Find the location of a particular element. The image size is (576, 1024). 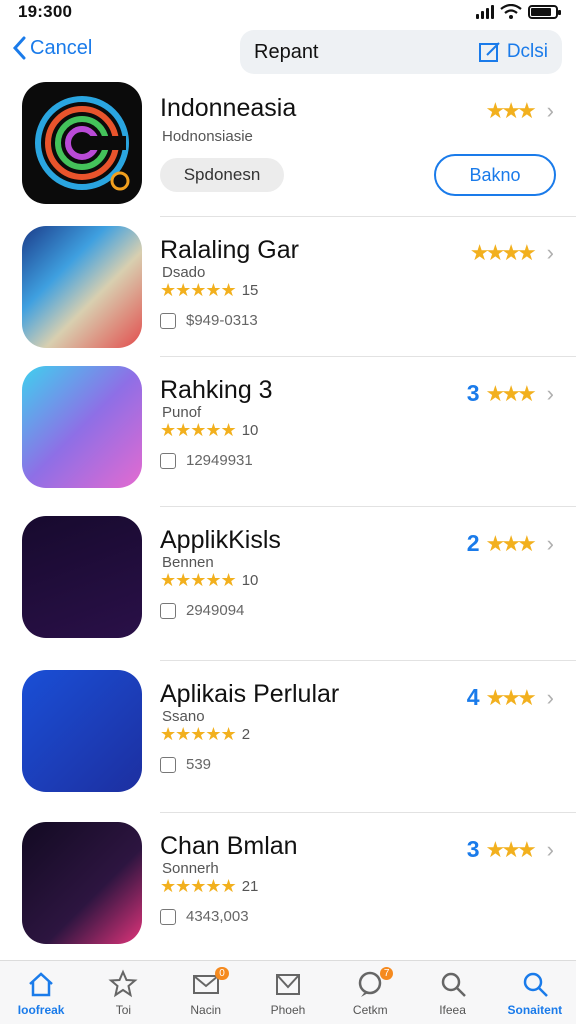

edit-button: Dclsi is located at coordinates (513, 52).